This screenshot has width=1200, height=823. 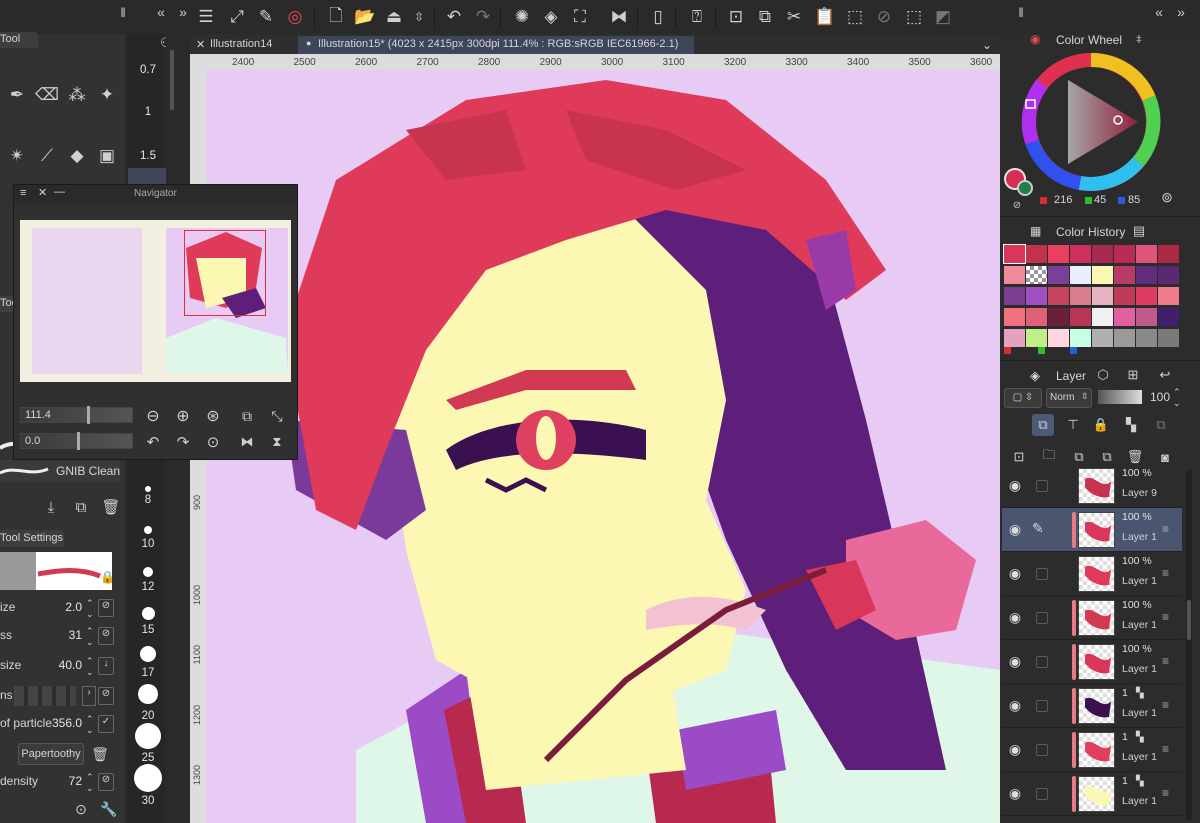 What do you see at coordinates (266, 17) in the screenshot?
I see `edit-tool-icon: ✎` at bounding box center [266, 17].